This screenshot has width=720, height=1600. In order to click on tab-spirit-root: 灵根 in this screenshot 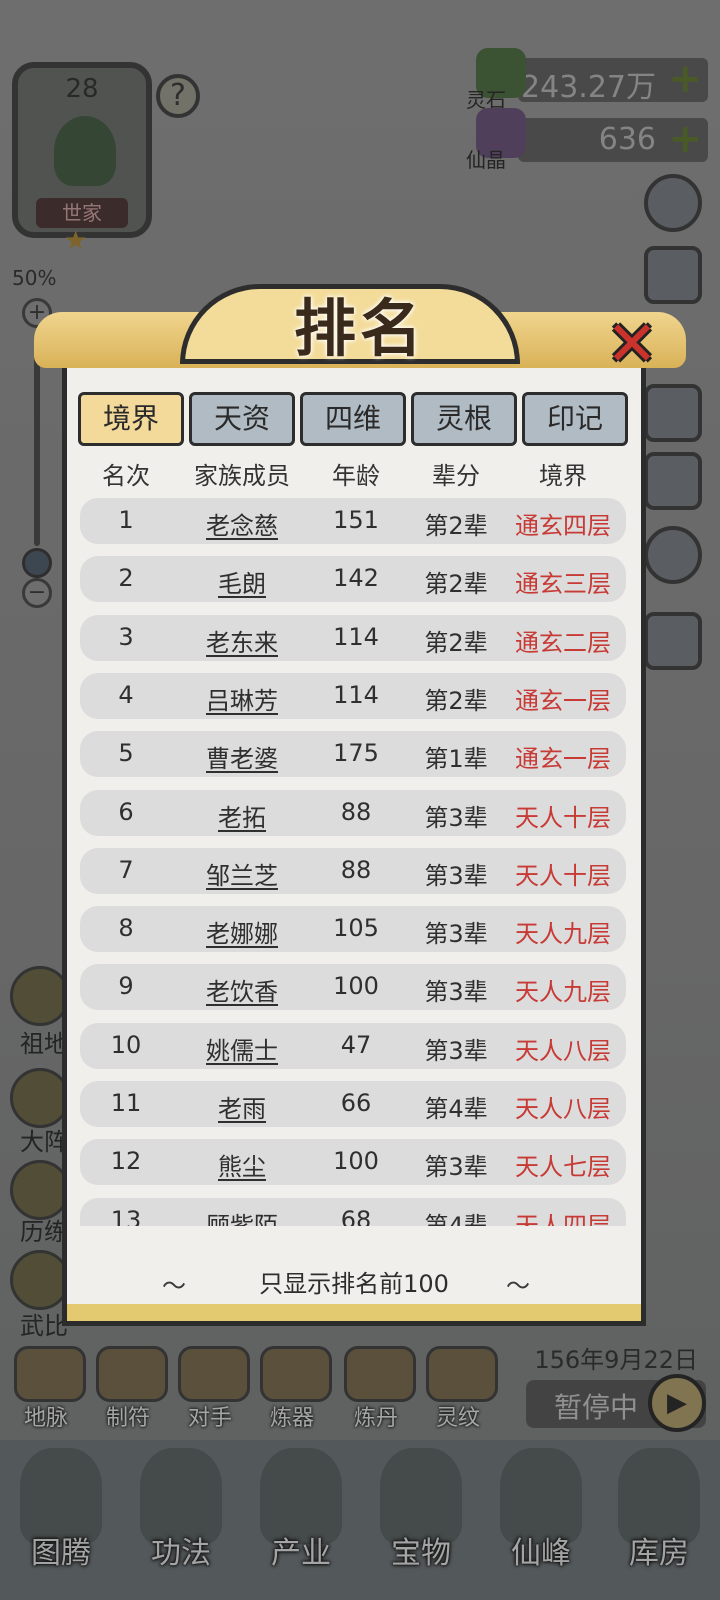, I will do `click(464, 419)`.